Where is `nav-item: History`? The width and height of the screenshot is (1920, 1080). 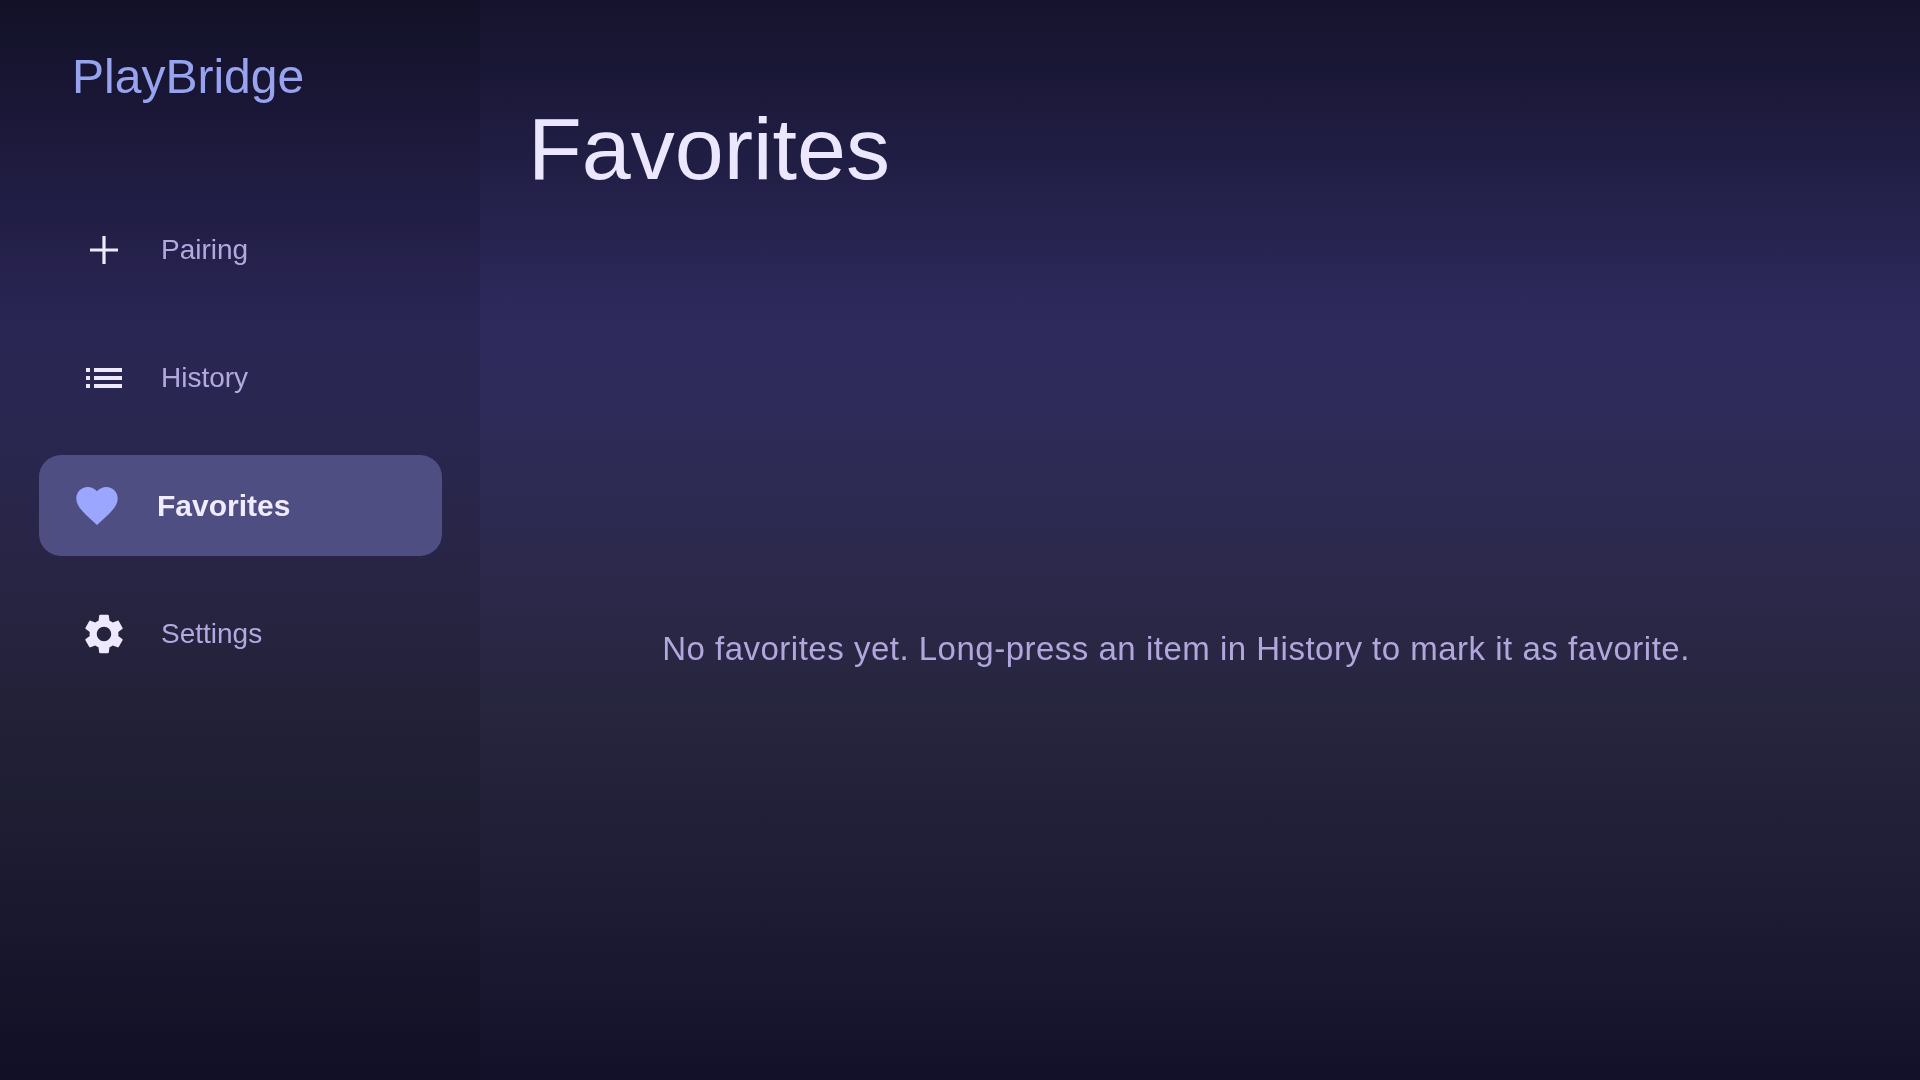 nav-item: History is located at coordinates (240, 377).